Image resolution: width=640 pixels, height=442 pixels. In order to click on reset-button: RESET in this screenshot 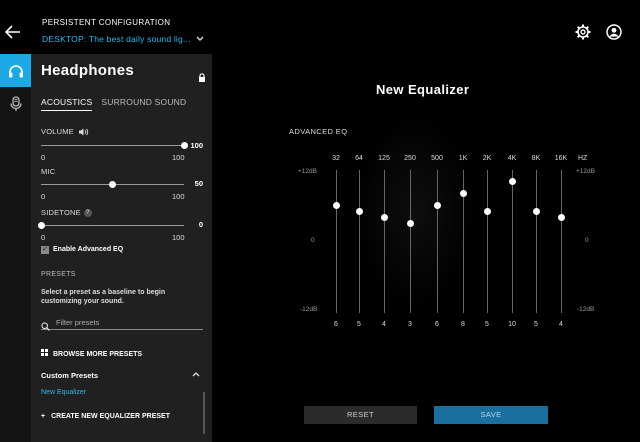, I will do `click(360, 415)`.